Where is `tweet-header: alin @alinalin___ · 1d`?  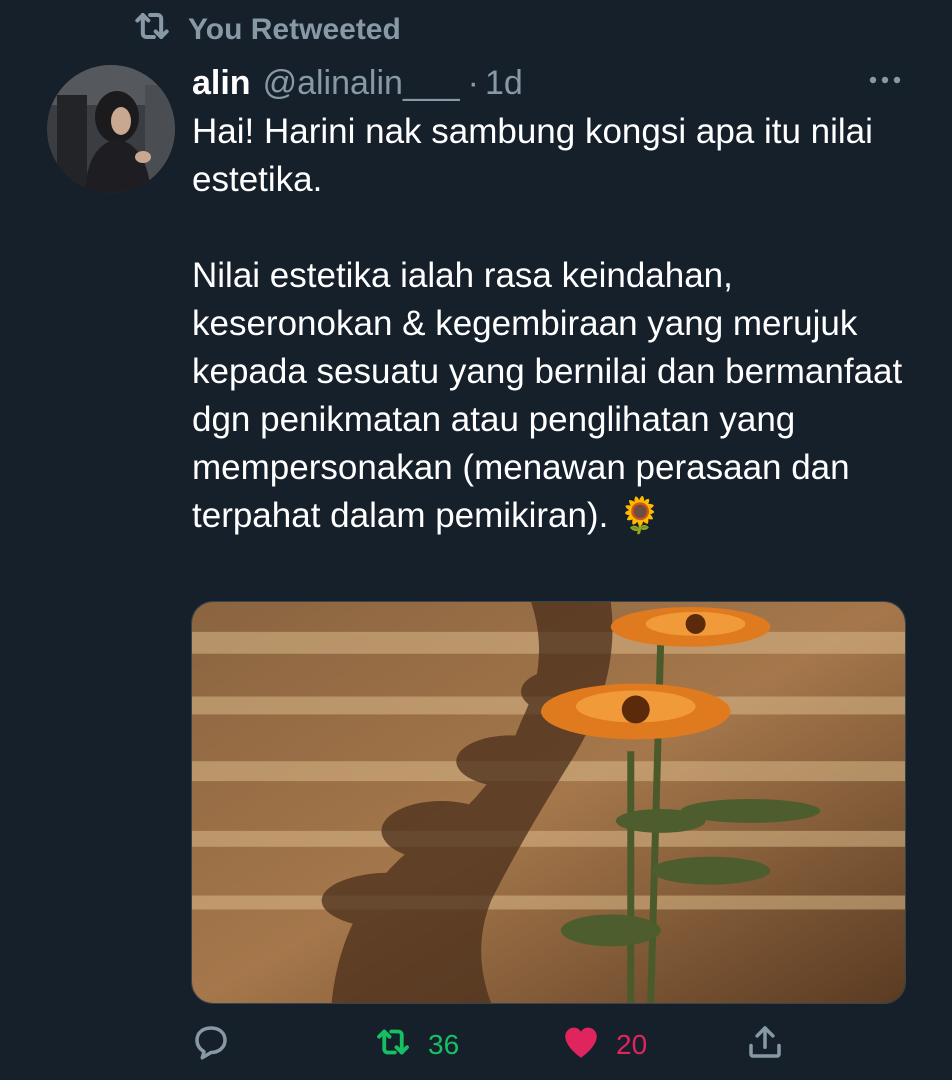 tweet-header: alin @alinalin___ · 1d is located at coordinates (357, 83).